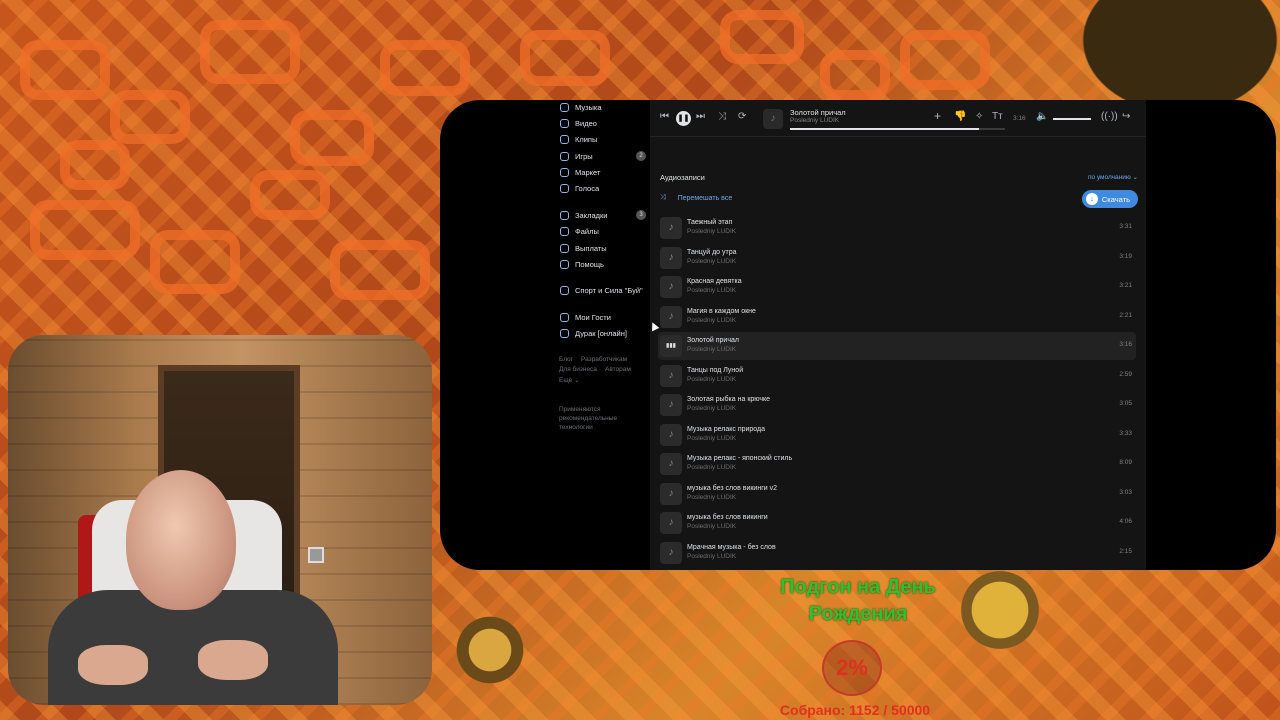 The height and width of the screenshot is (720, 1280). What do you see at coordinates (603, 215) in the screenshot?
I see `sidebar-item: Закладки 3` at bounding box center [603, 215].